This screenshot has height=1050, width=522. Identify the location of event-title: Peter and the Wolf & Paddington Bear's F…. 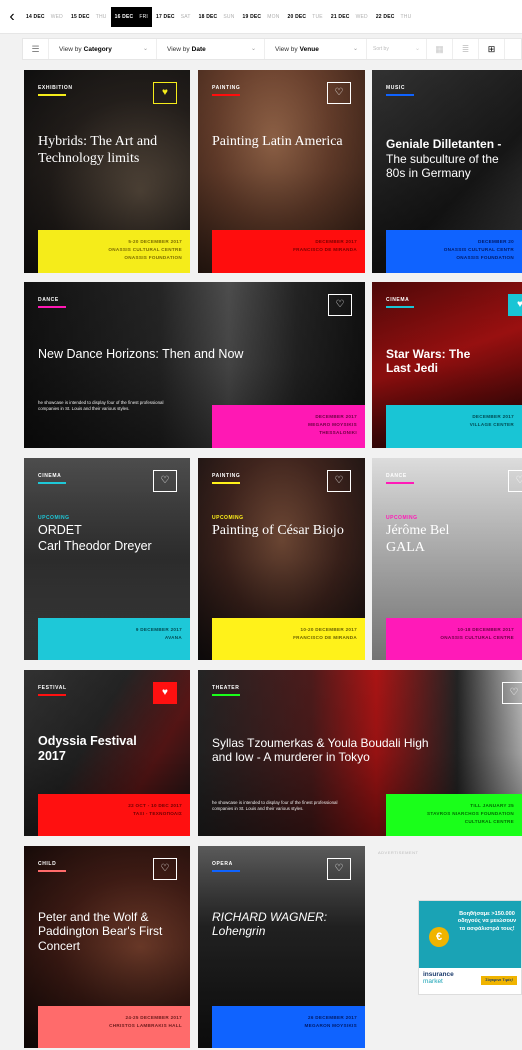
(100, 931).